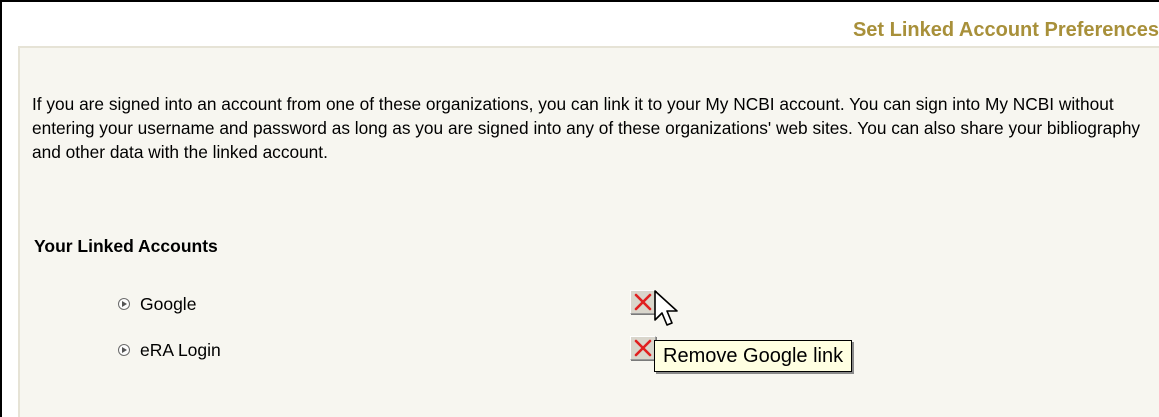  I want to click on arrow-pointer-icon, so click(666, 308).